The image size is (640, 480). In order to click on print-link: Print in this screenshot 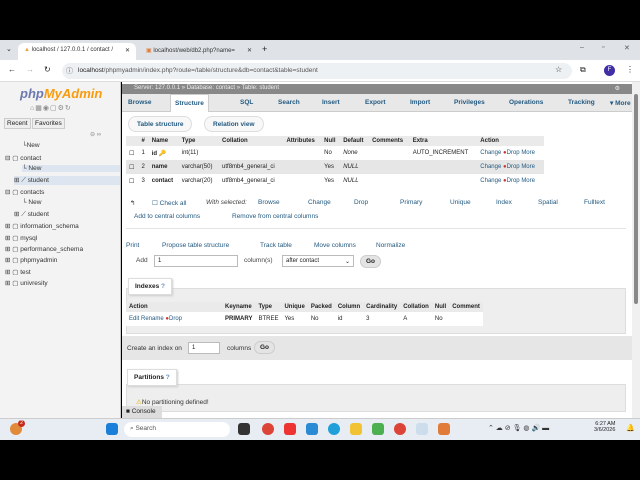, I will do `click(132, 245)`.